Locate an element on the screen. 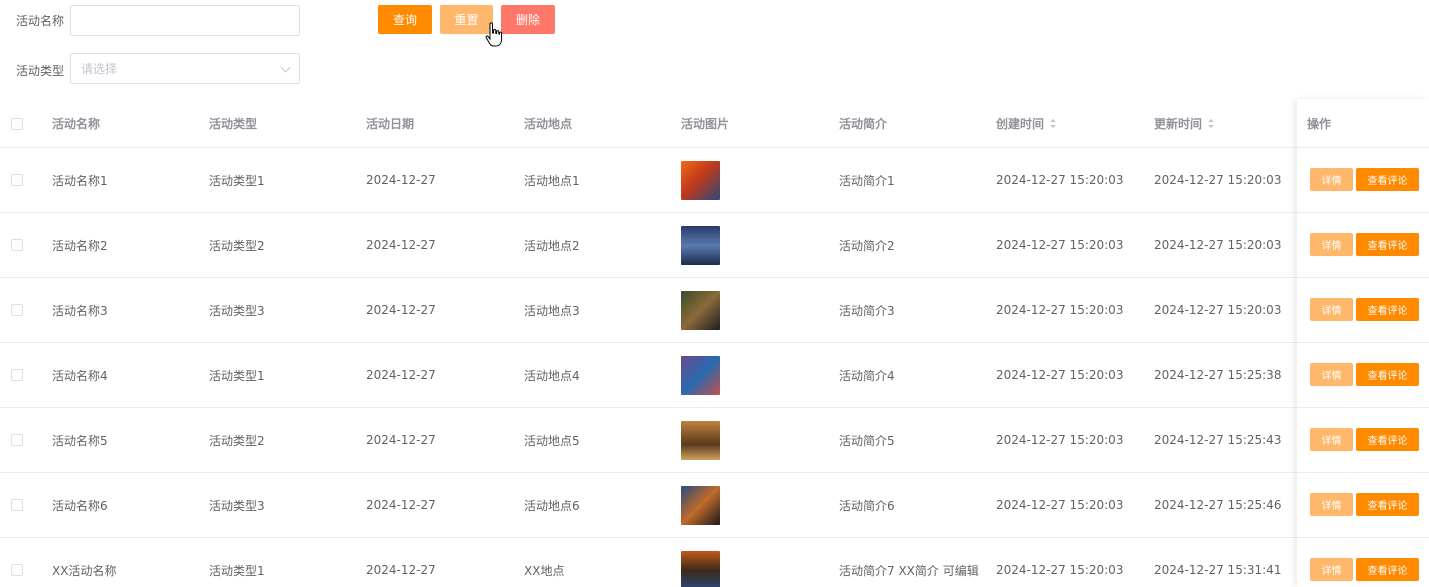 Image resolution: width=1429 pixels, height=587 pixels. cell-place: 活动地点3 is located at coordinates (552, 310).